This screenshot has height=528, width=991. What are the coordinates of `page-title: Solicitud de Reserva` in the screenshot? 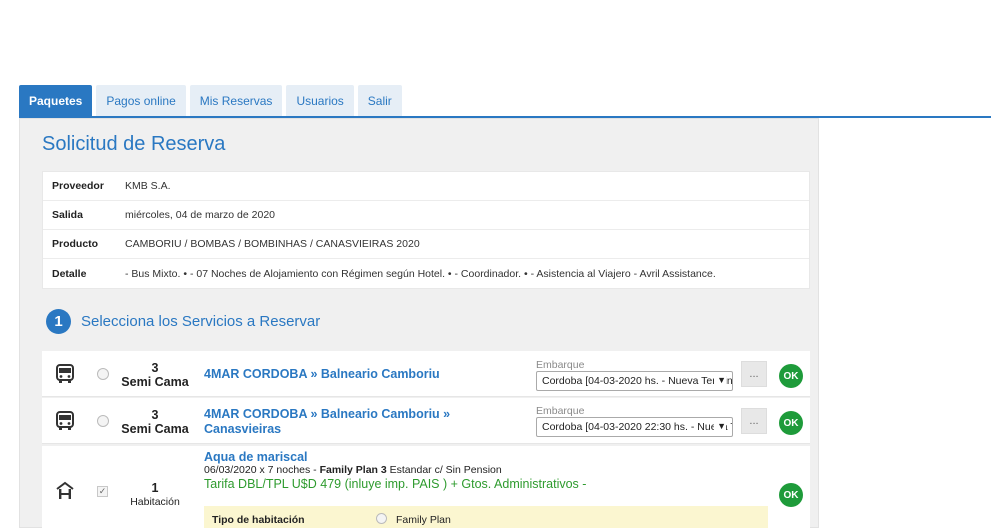 It's located at (134, 144).